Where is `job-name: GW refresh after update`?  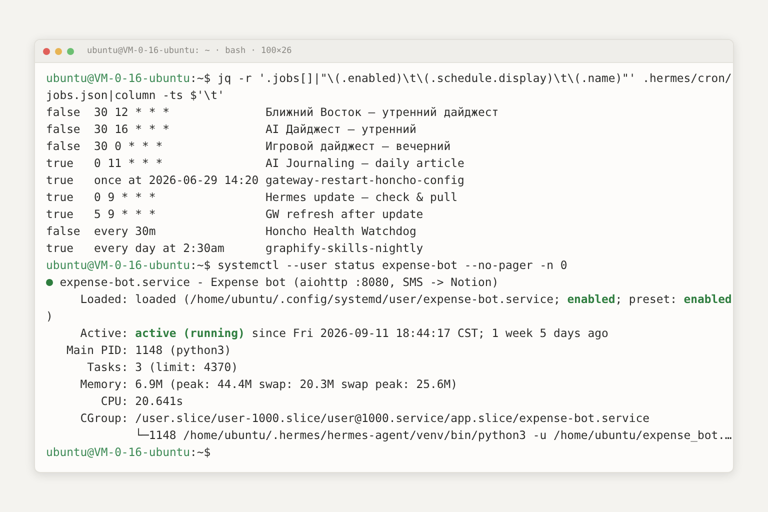
job-name: GW refresh after update is located at coordinates (344, 214).